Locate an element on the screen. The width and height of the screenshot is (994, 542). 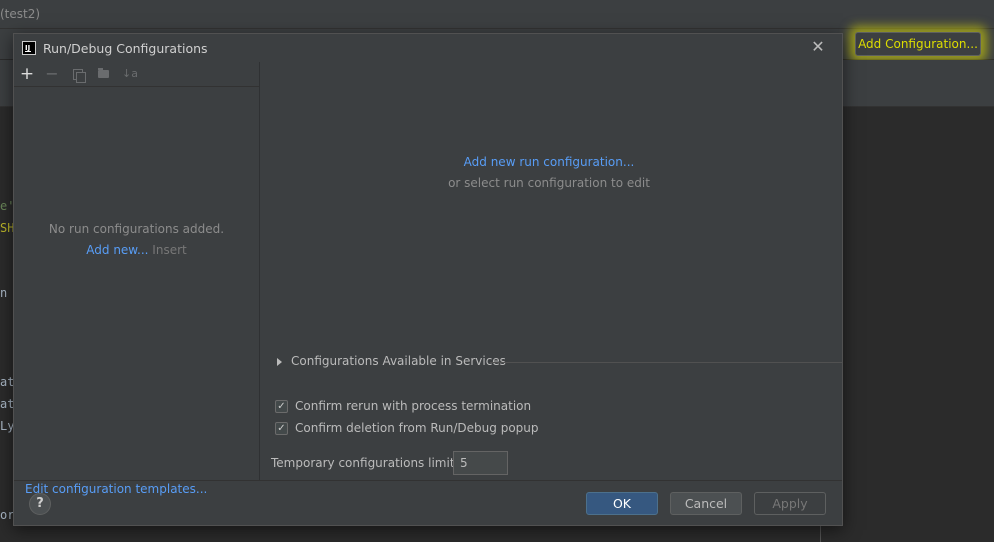
intellij-app-icon: IJ is located at coordinates (29, 48).